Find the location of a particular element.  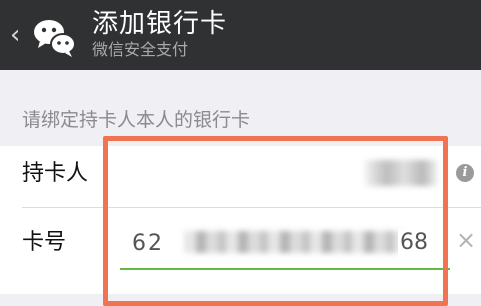

holder-label: 持卡人 is located at coordinates (55, 173).